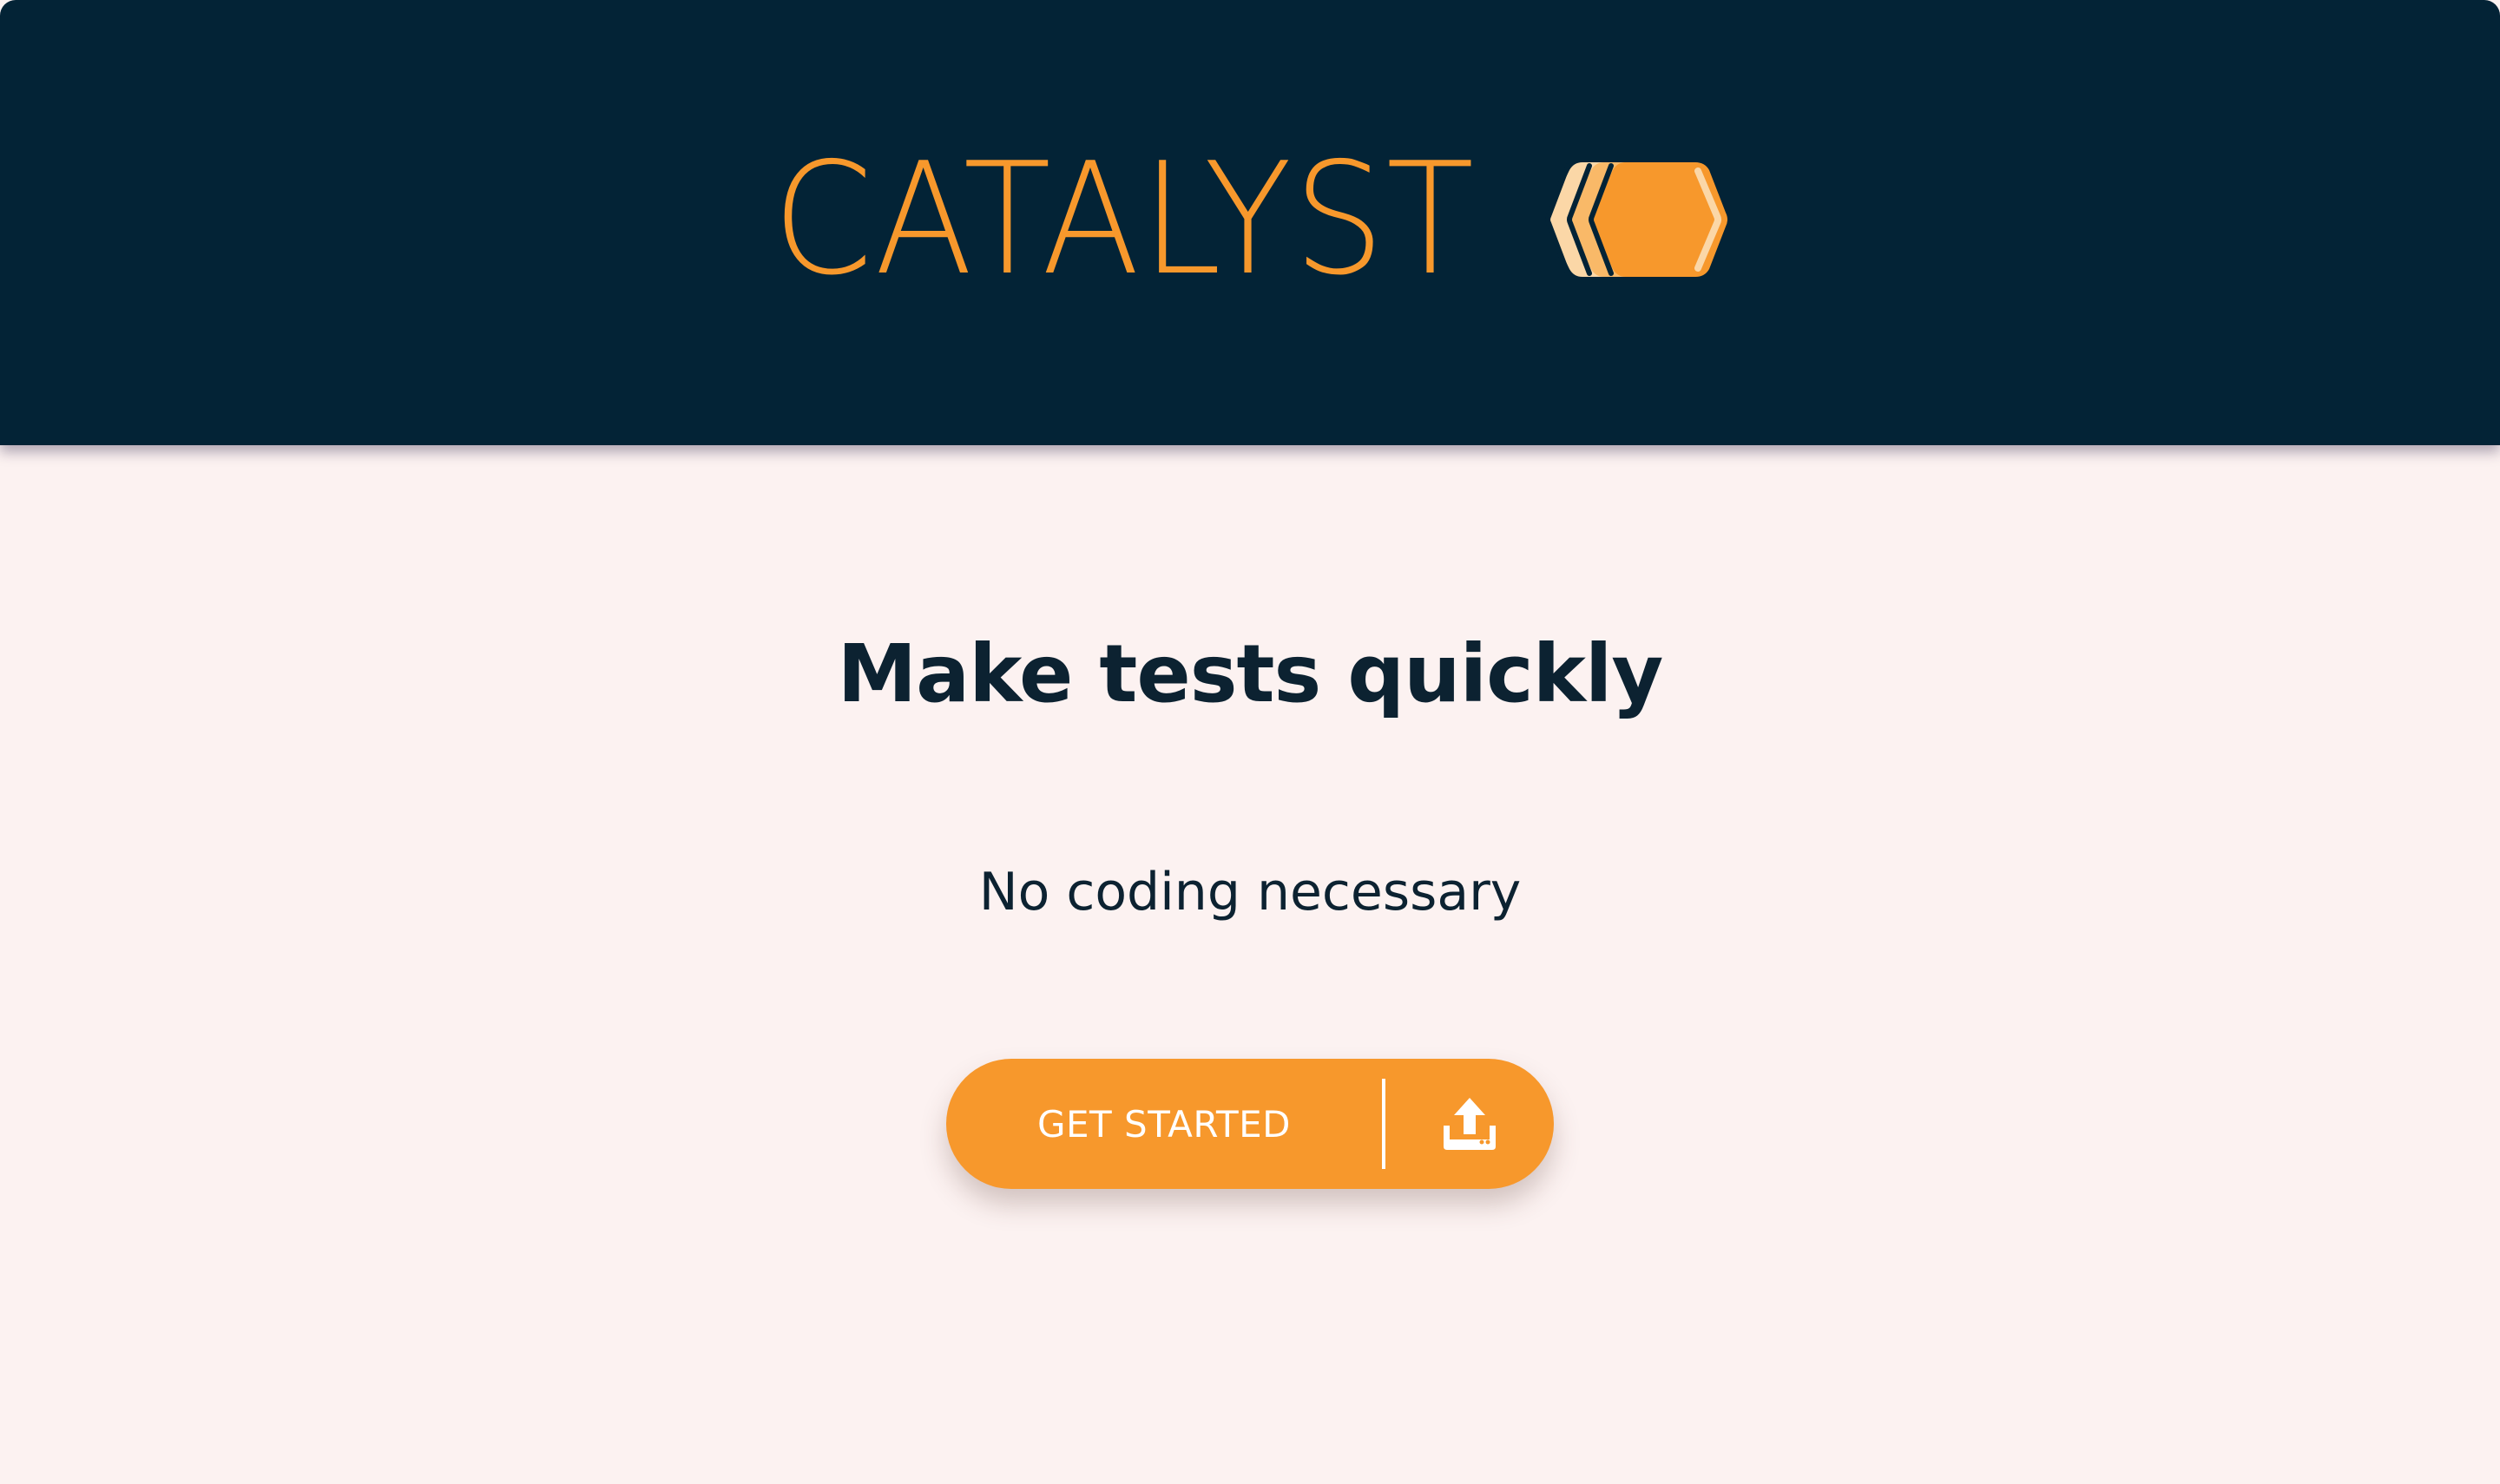  I want to click on page-subtitle: No coding necessary, so click(1250, 892).